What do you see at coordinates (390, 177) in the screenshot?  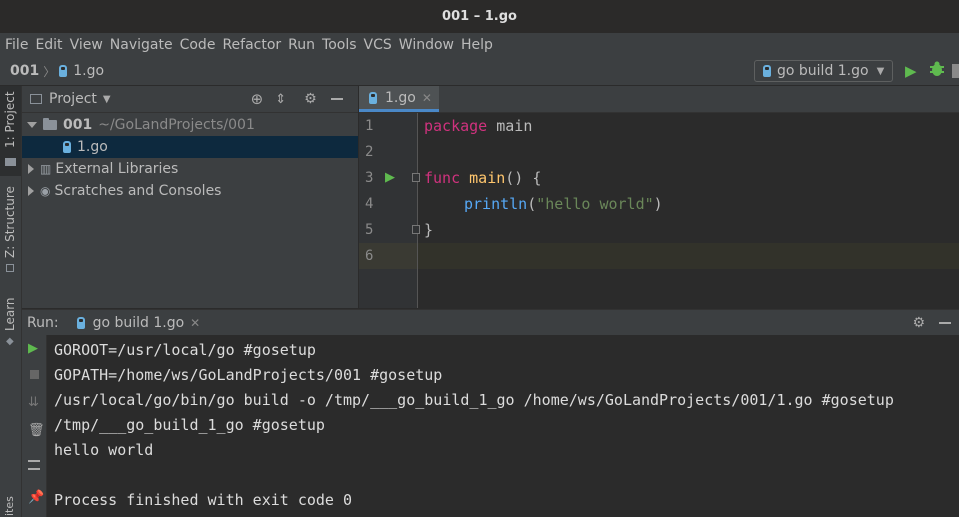 I see `run-gutter-icon: ▶` at bounding box center [390, 177].